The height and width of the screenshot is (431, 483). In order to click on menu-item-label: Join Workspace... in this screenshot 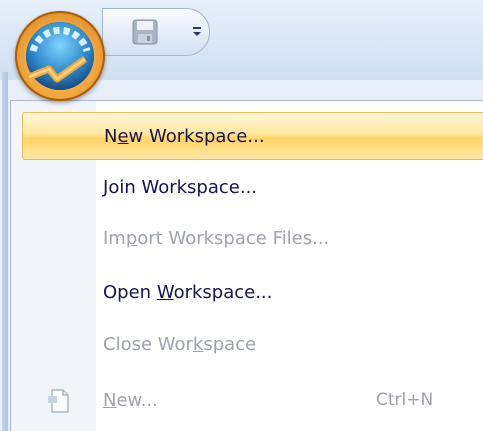, I will do `click(180, 187)`.